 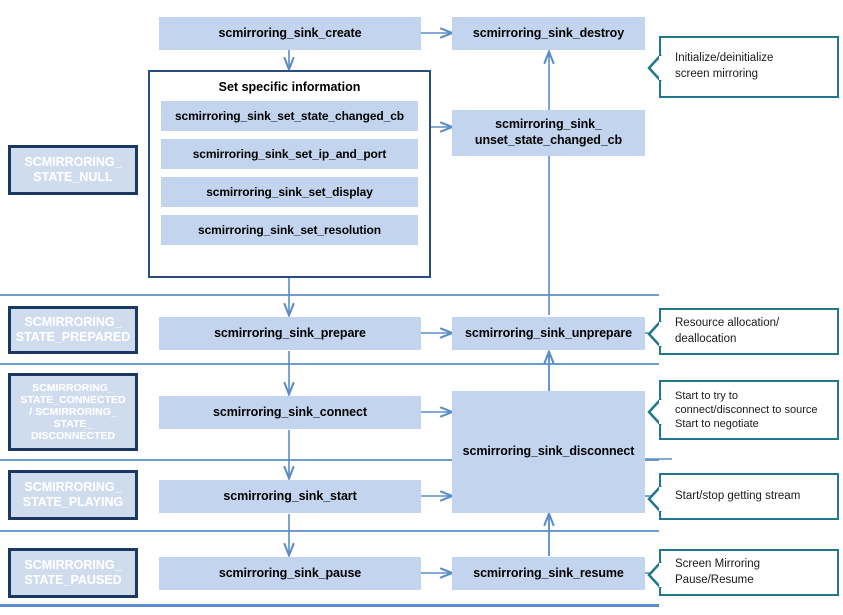 I want to click on api-box-set-state-changed-cb-label: scmirroring_sink_set_state_changed_cb, so click(x=289, y=115).